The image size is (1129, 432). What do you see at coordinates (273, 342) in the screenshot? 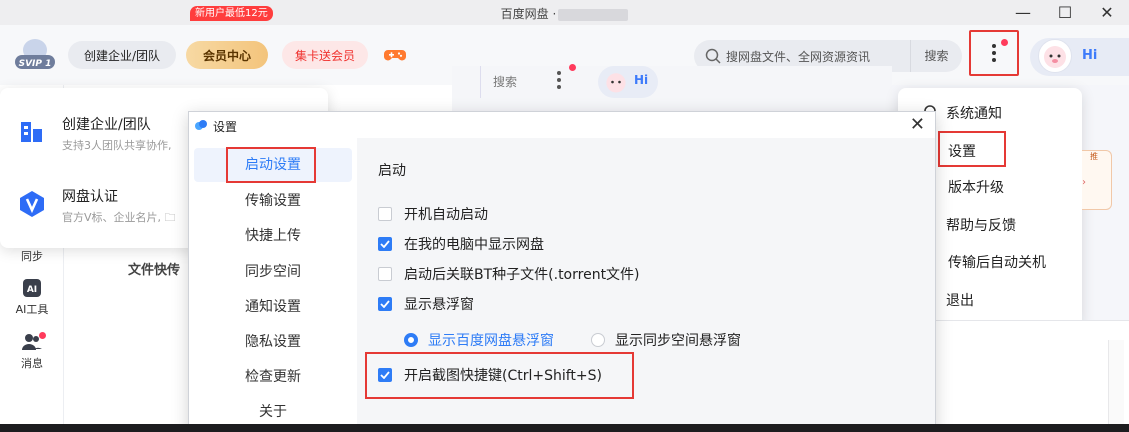
I see `nav-privacy-settings: 隐私设置` at bounding box center [273, 342].